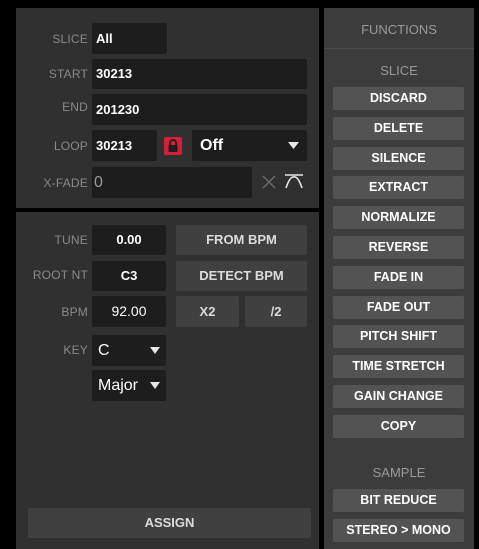  What do you see at coordinates (269, 182) in the screenshot?
I see `linear-crossfade-icon` at bounding box center [269, 182].